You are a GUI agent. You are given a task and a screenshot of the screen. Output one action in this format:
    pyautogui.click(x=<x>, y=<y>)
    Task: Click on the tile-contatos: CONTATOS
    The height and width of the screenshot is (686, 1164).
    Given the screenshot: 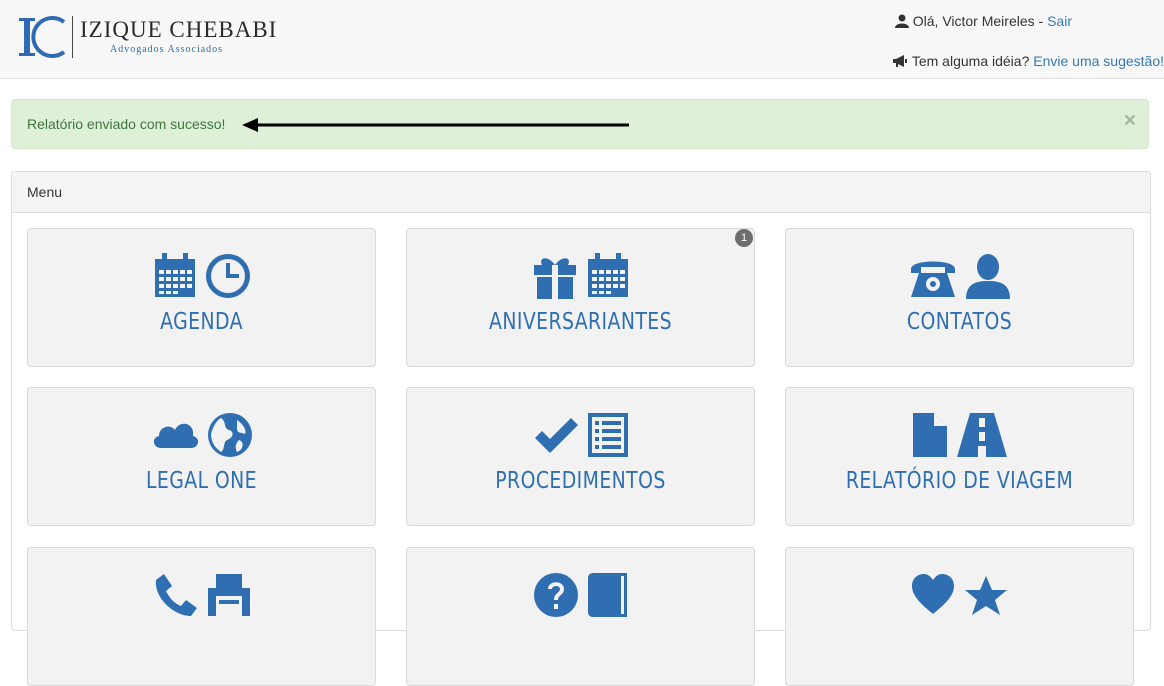 What is the action you would take?
    pyautogui.click(x=959, y=297)
    